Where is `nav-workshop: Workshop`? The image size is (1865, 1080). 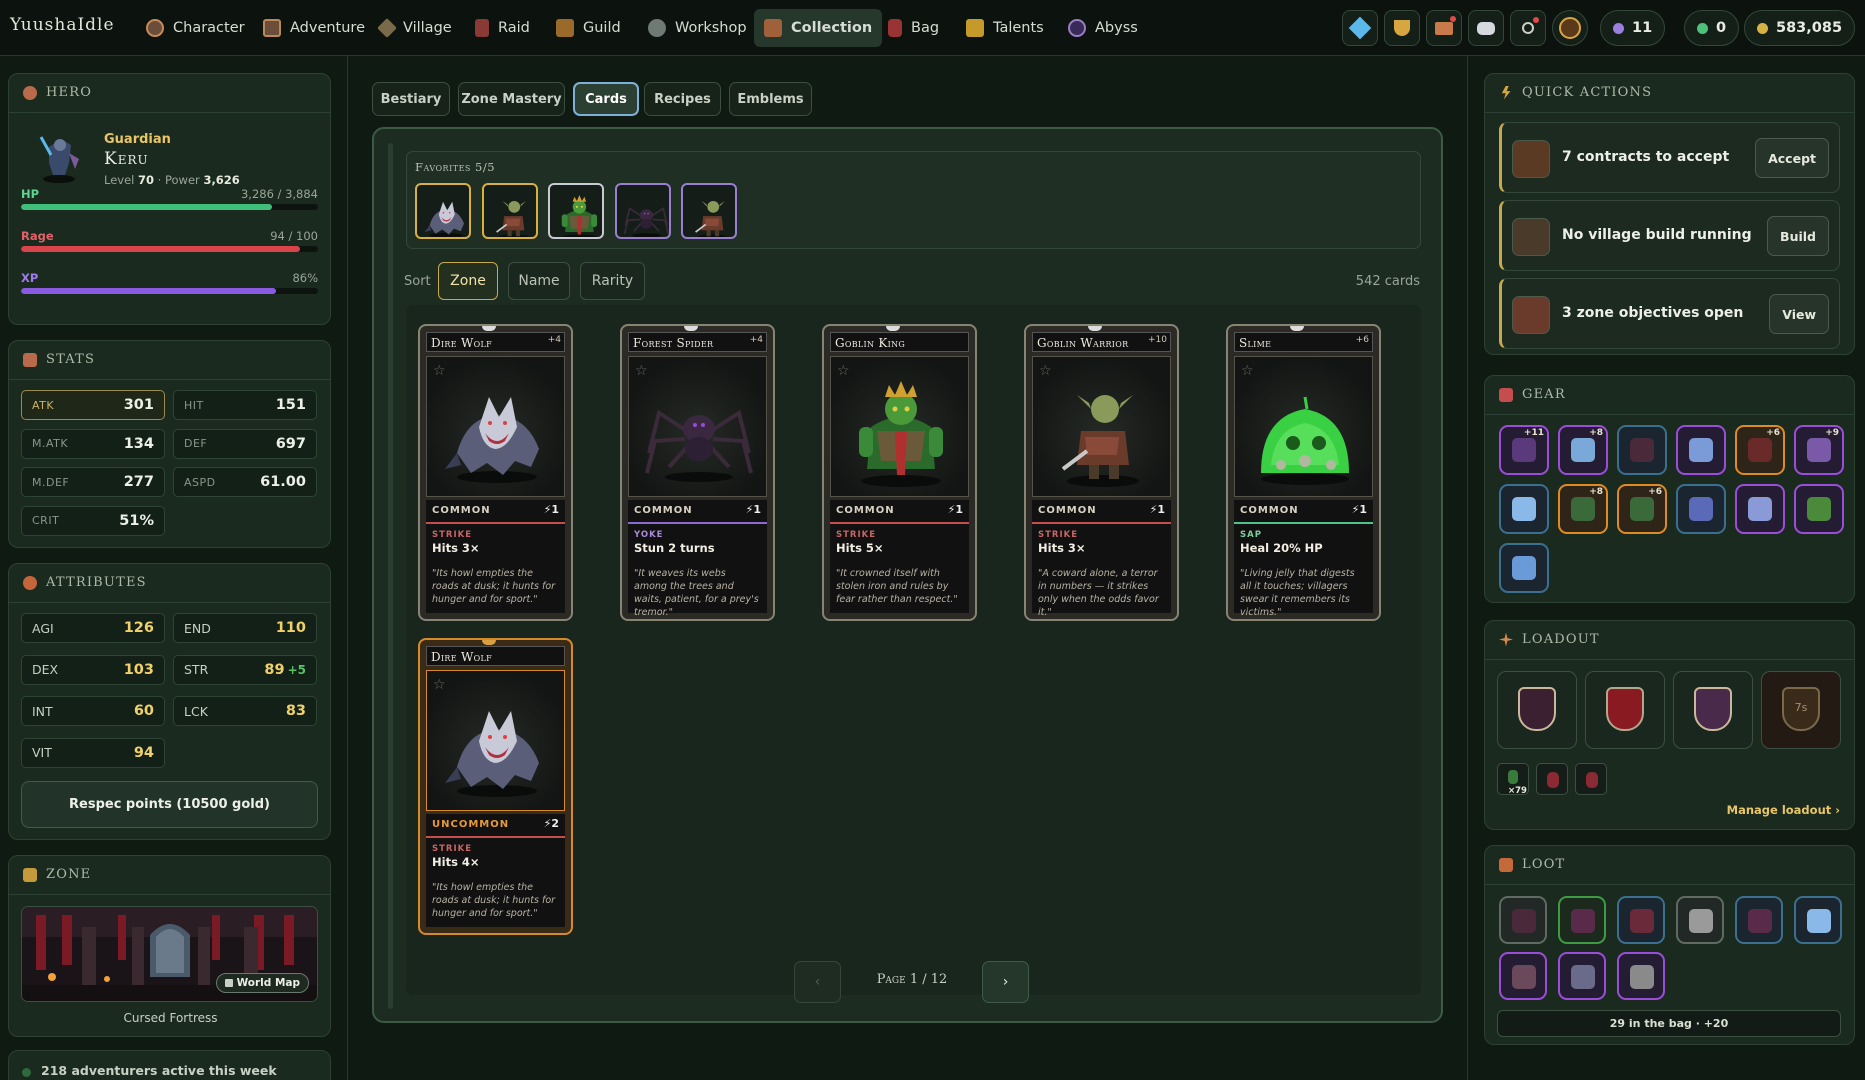 nav-workshop: Workshop is located at coordinates (697, 28).